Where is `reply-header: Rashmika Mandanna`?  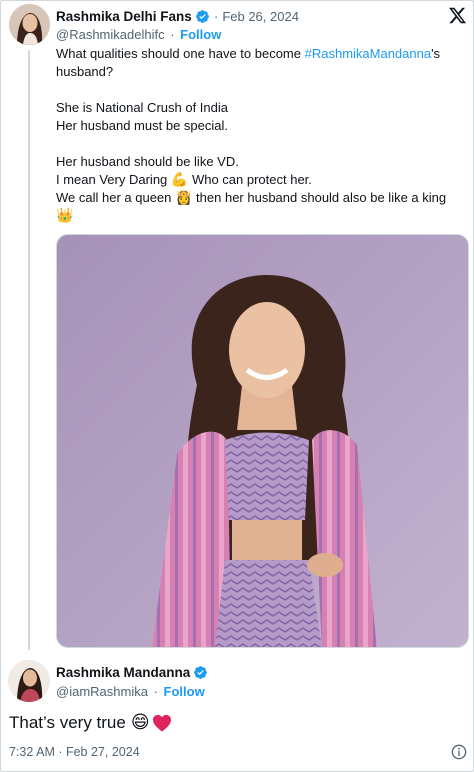
reply-header: Rashmika Mandanna is located at coordinates (132, 672).